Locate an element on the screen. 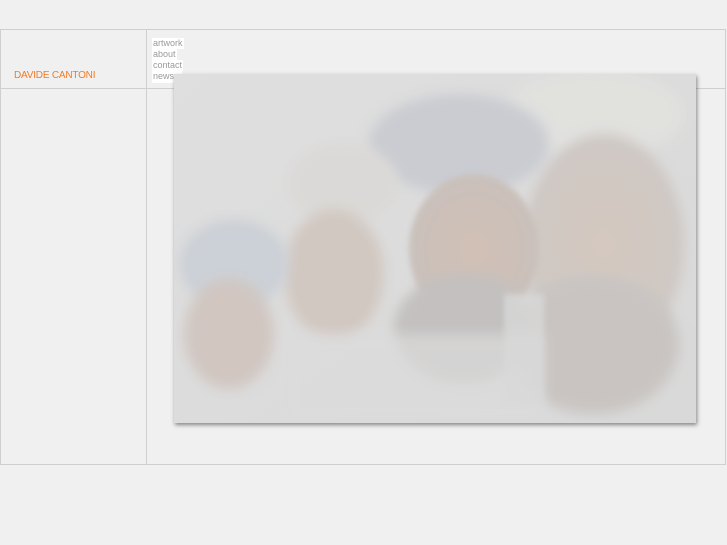 This screenshot has height=545, width=727. nav-link-label: artwork is located at coordinates (168, 43).